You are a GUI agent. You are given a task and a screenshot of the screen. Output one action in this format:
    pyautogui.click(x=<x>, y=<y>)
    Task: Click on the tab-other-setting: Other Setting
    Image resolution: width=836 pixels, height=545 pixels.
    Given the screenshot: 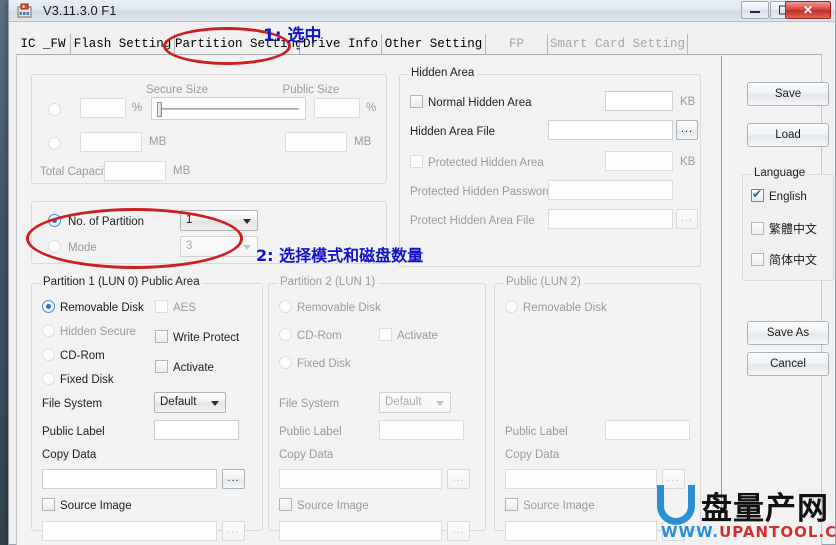 What is the action you would take?
    pyautogui.click(x=434, y=44)
    